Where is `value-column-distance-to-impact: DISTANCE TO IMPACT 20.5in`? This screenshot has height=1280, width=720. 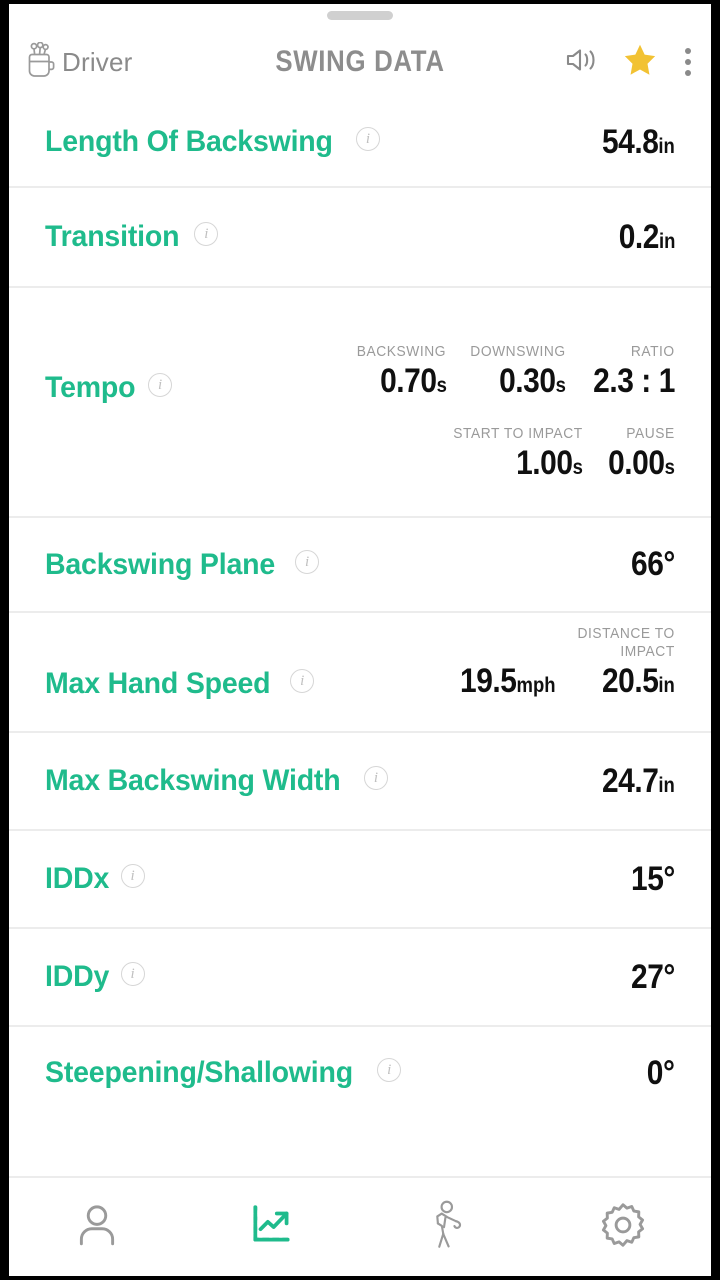 value-column-distance-to-impact: DISTANCE TO IMPACT 20.5in is located at coordinates (622, 663).